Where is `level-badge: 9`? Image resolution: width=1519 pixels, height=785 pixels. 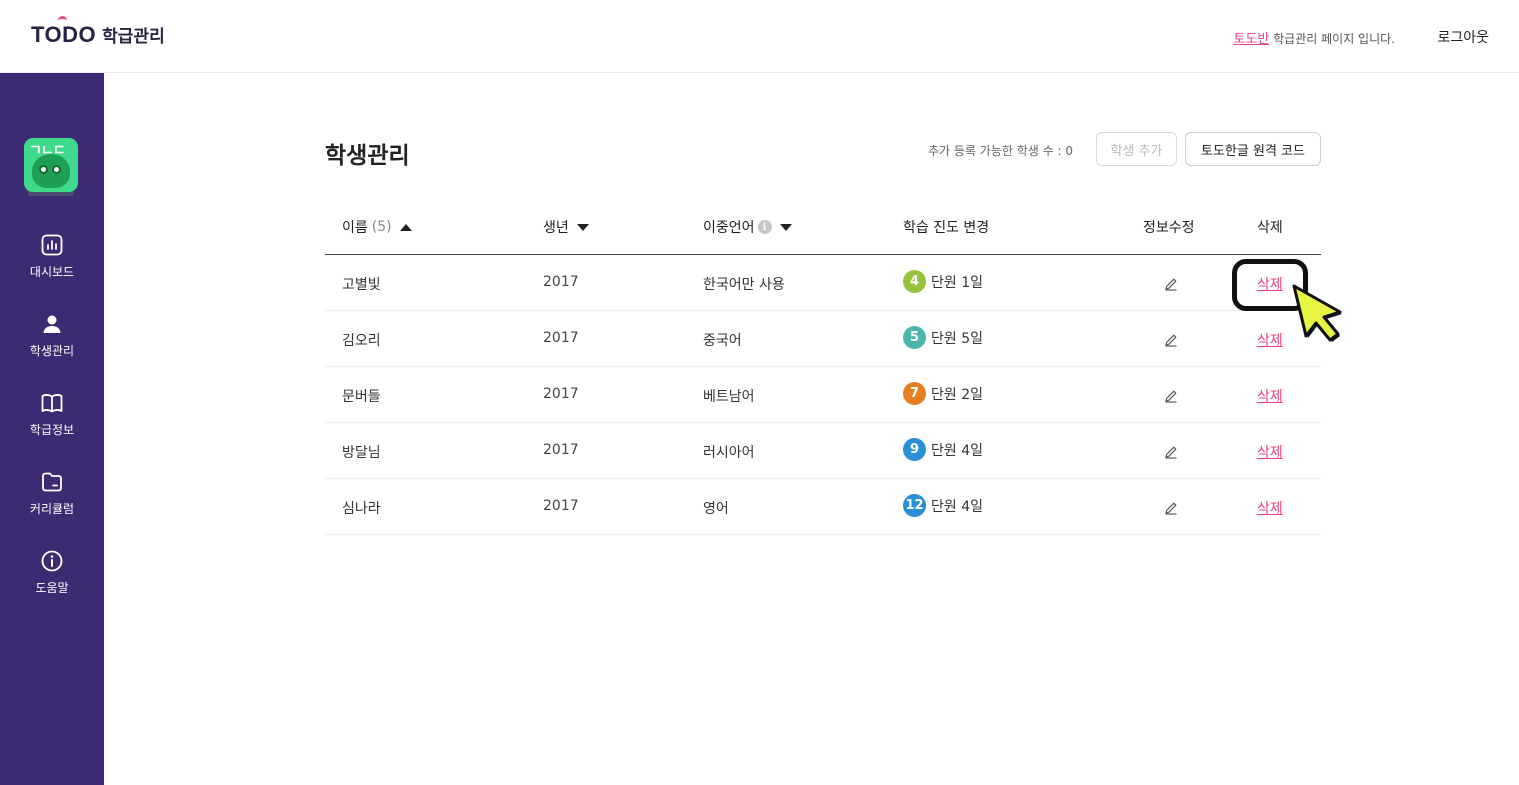
level-badge: 9 is located at coordinates (914, 449).